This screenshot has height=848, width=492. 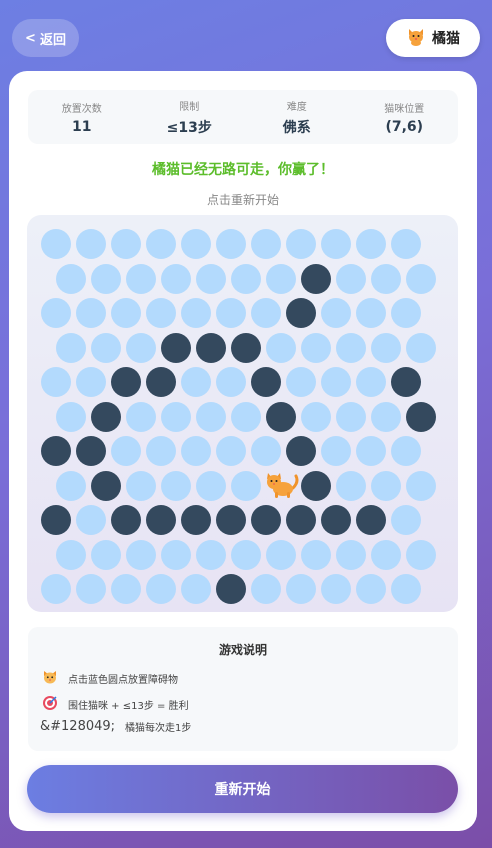 I want to click on rule-text: 点击蓝色圆点放置障碍物, so click(x=123, y=680).